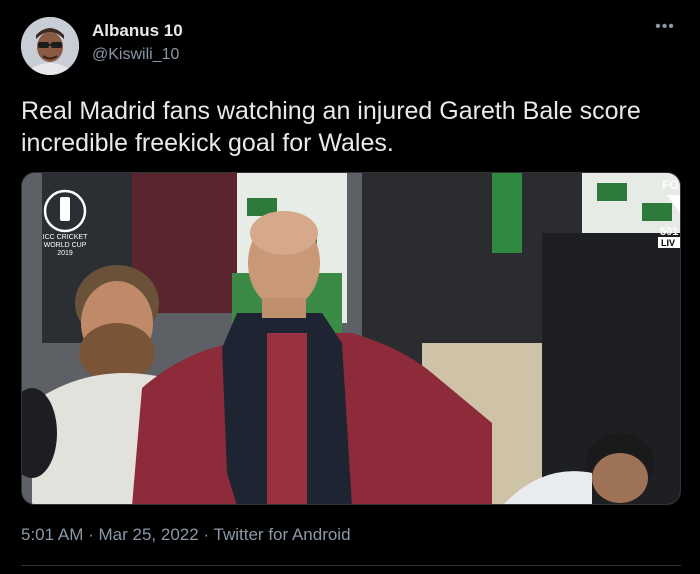 The height and width of the screenshot is (574, 700). What do you see at coordinates (670, 185) in the screenshot?
I see `overlay-top-text: FO` at bounding box center [670, 185].